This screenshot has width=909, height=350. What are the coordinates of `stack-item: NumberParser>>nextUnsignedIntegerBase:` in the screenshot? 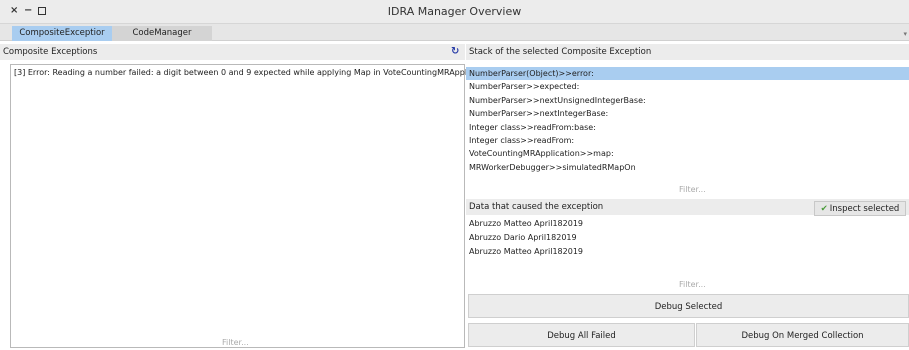 It's located at (687, 100).